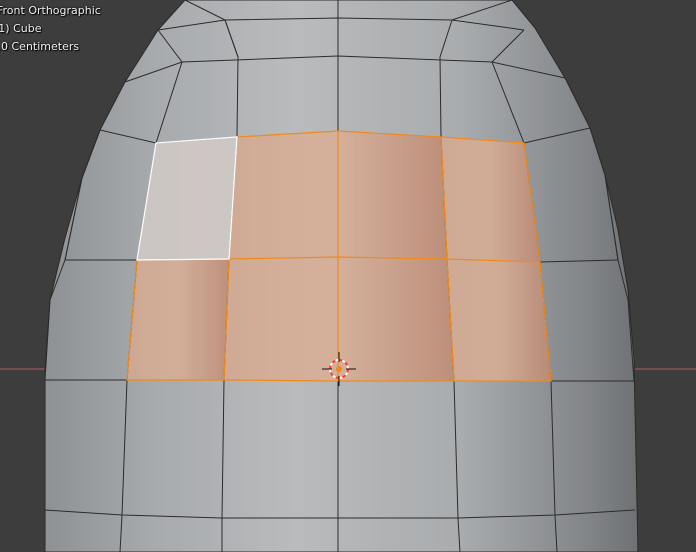 The image size is (696, 552). Describe the element at coordinates (40, 46) in the screenshot. I see `grid-scale-label: 10 Centimeters` at that location.